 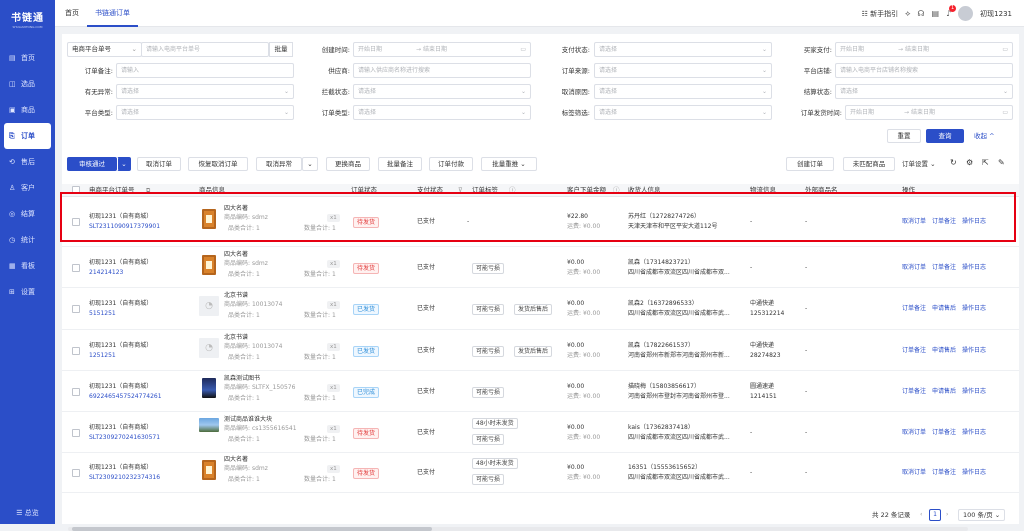 What do you see at coordinates (947, 515) in the screenshot?
I see `next-page-icon: ›` at bounding box center [947, 515].